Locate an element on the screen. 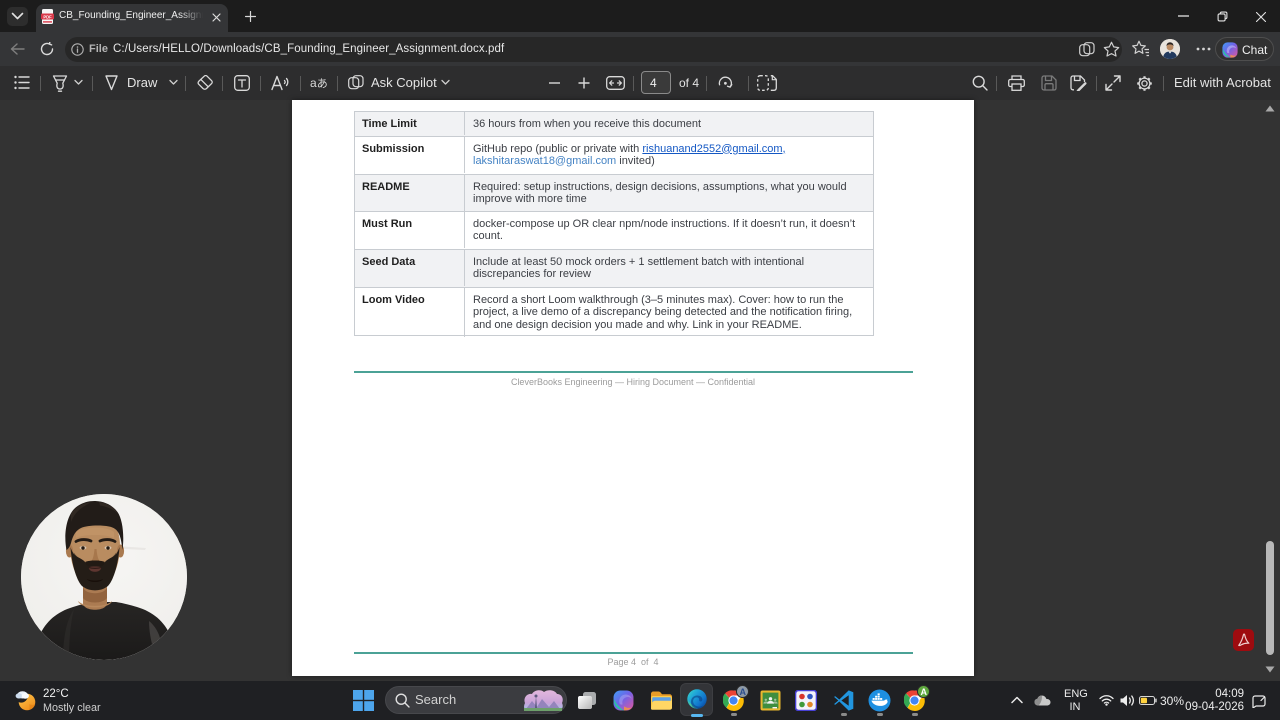  svg-text: PDF is located at coordinates (47, 16).